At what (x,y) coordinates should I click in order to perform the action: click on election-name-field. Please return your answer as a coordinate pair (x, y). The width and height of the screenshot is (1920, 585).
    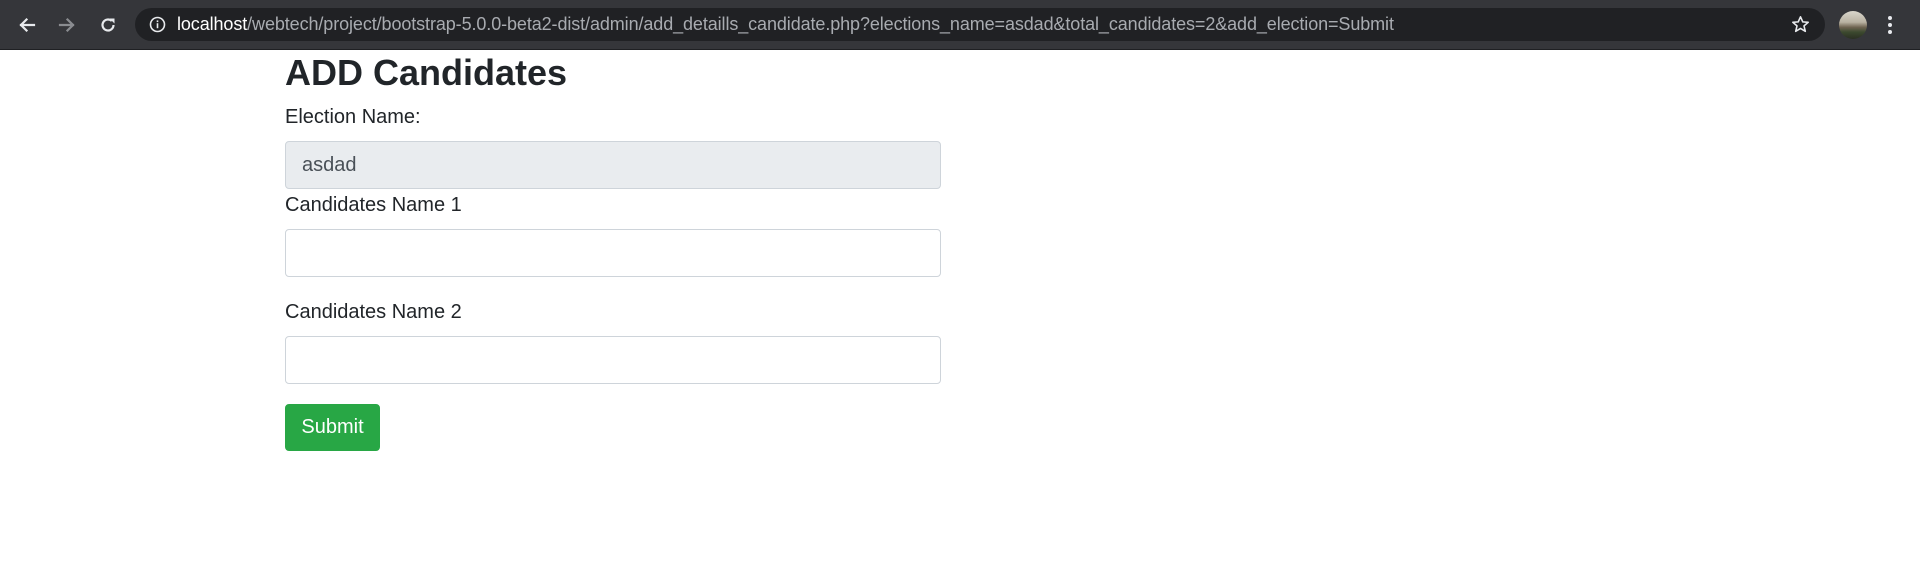
    Looking at the image, I should click on (613, 165).